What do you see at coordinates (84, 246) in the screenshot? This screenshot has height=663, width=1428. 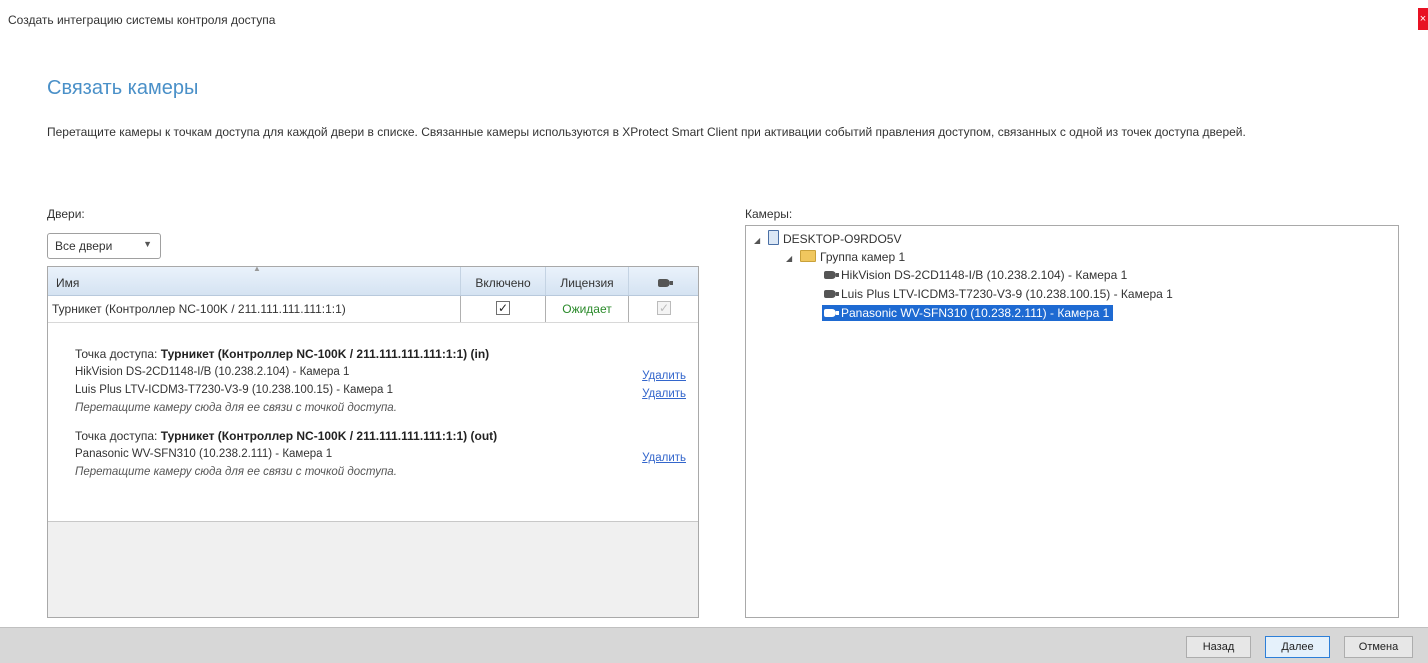 I see `doors-filter-value: Все двери` at bounding box center [84, 246].